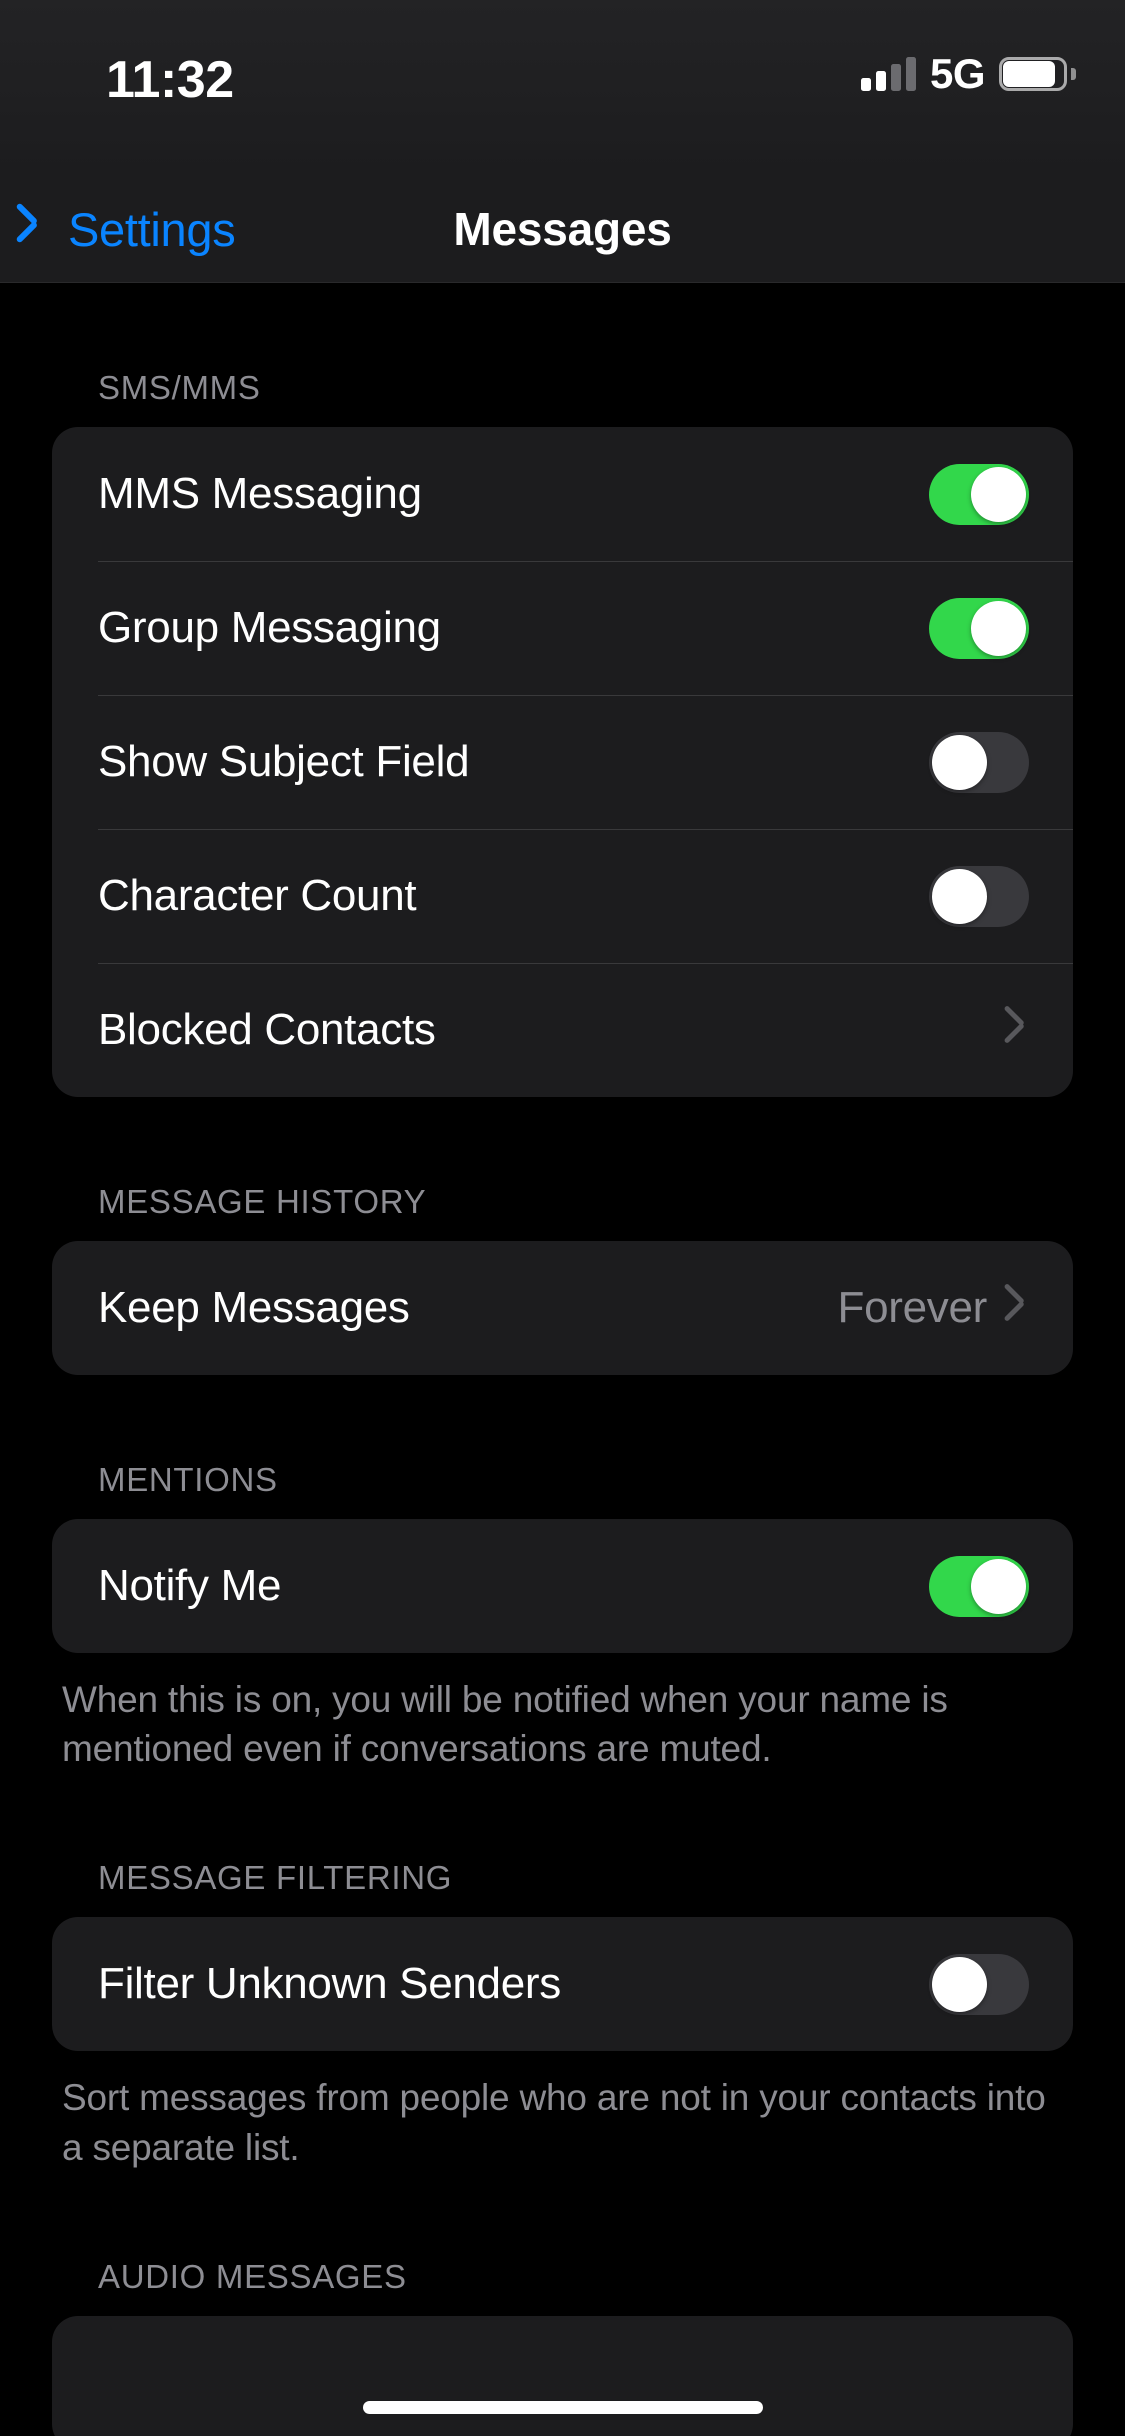 This screenshot has width=1125, height=2436. Describe the element at coordinates (152, 229) in the screenshot. I see `back-button-label: Settings` at that location.